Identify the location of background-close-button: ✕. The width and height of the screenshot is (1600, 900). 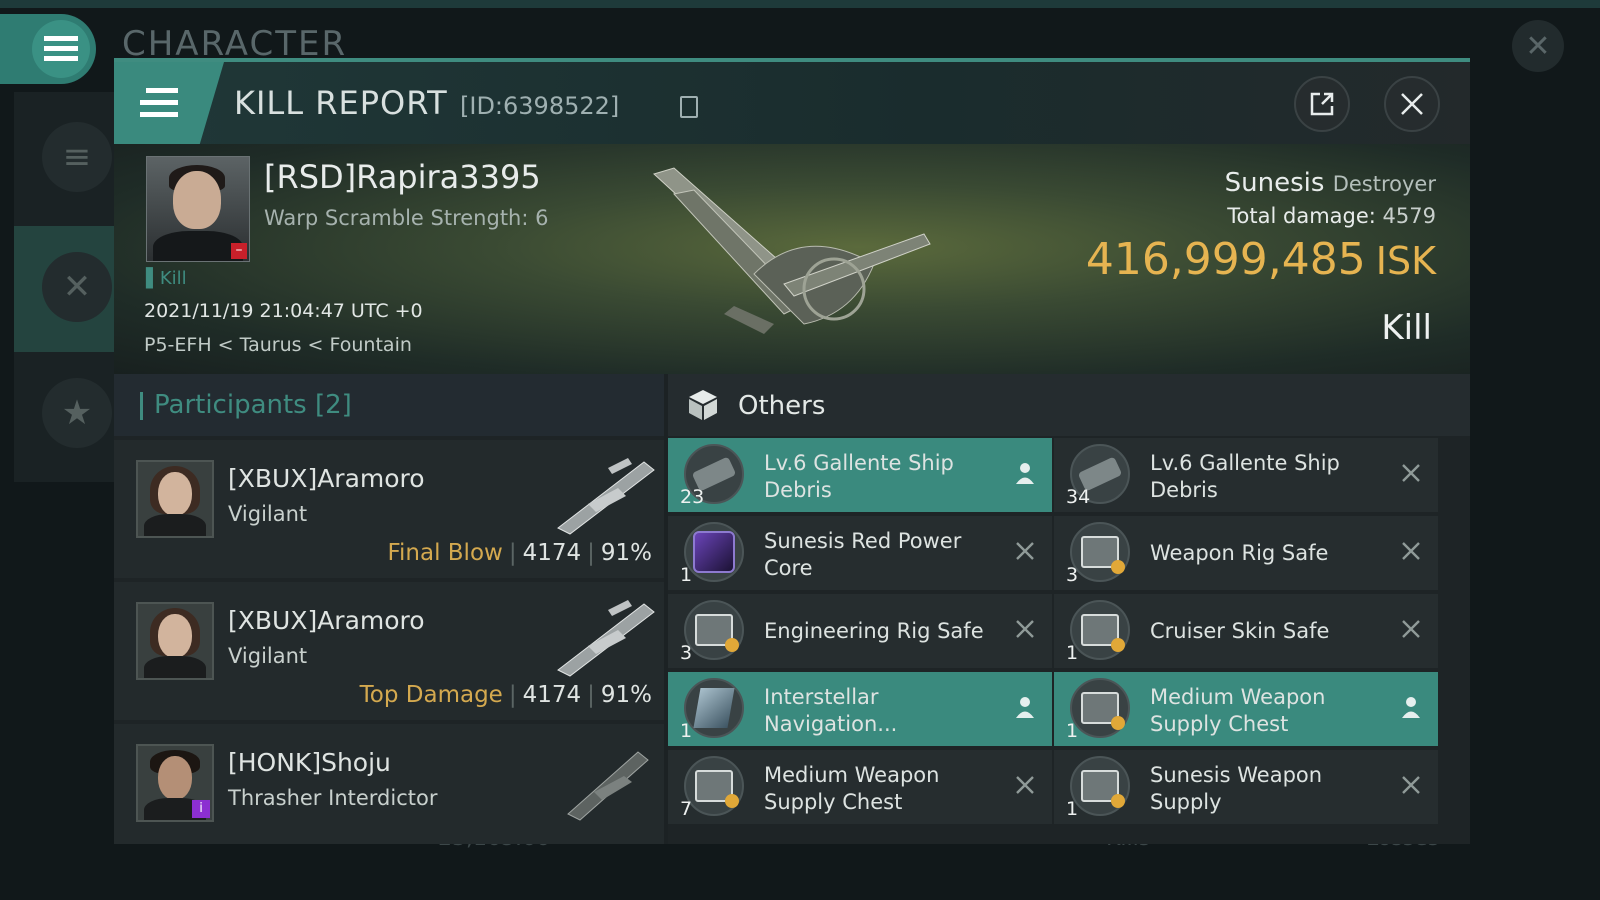
(1538, 46).